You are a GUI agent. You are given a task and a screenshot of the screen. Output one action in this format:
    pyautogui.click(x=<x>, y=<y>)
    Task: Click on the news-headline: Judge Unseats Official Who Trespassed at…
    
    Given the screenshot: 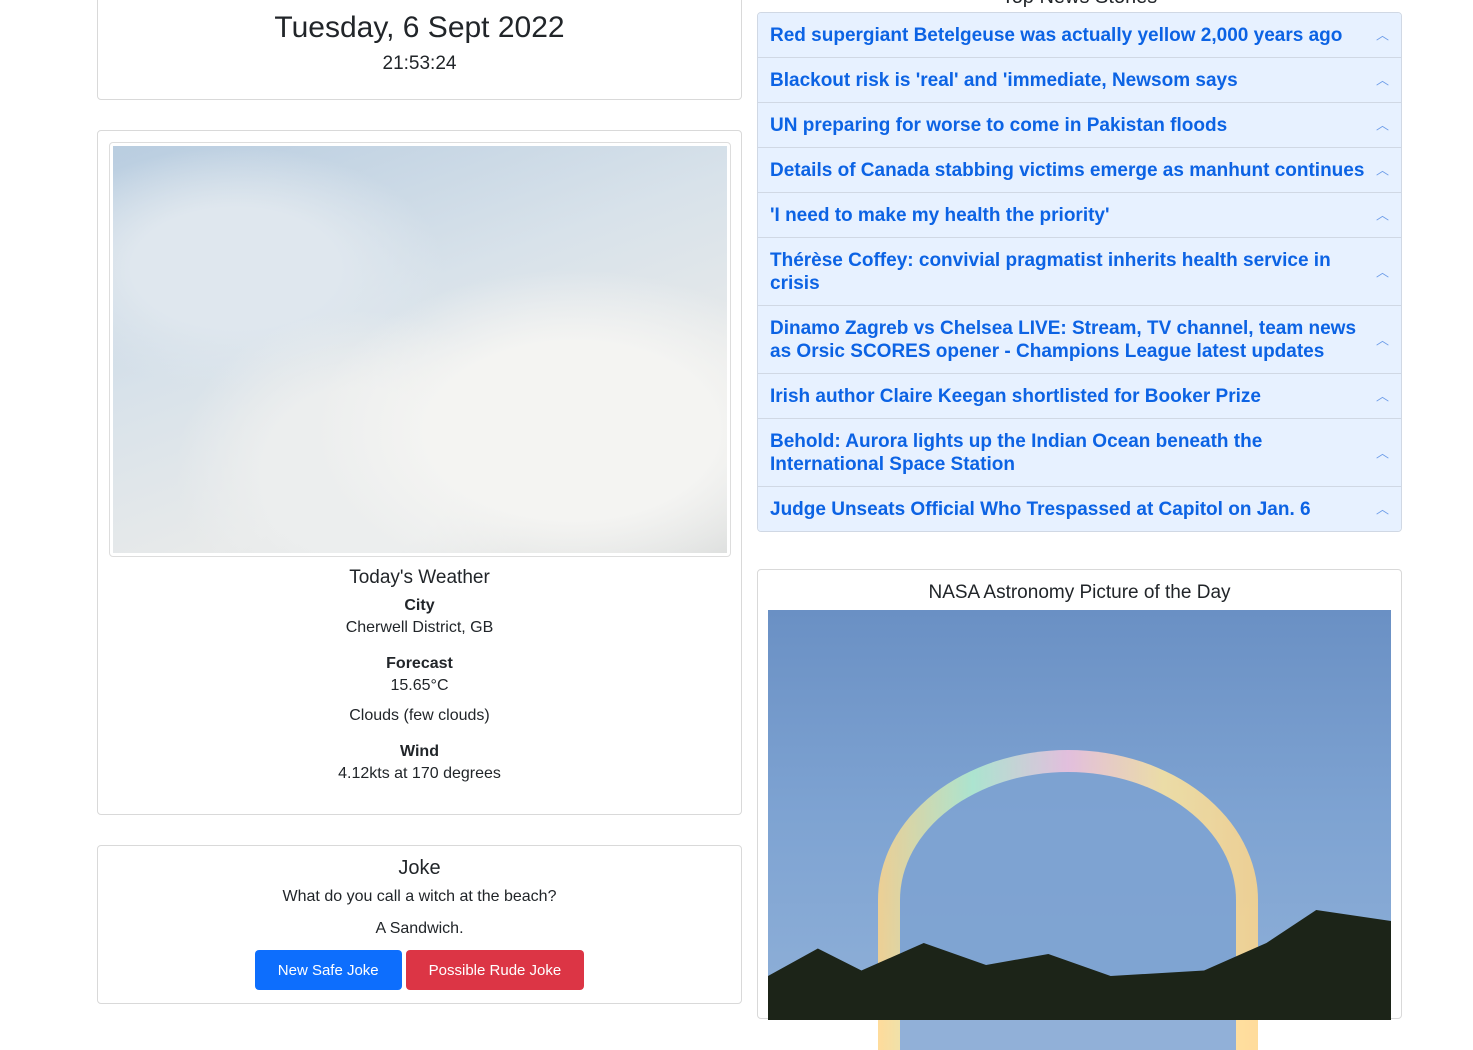 What is the action you would take?
    pyautogui.click(x=1040, y=509)
    